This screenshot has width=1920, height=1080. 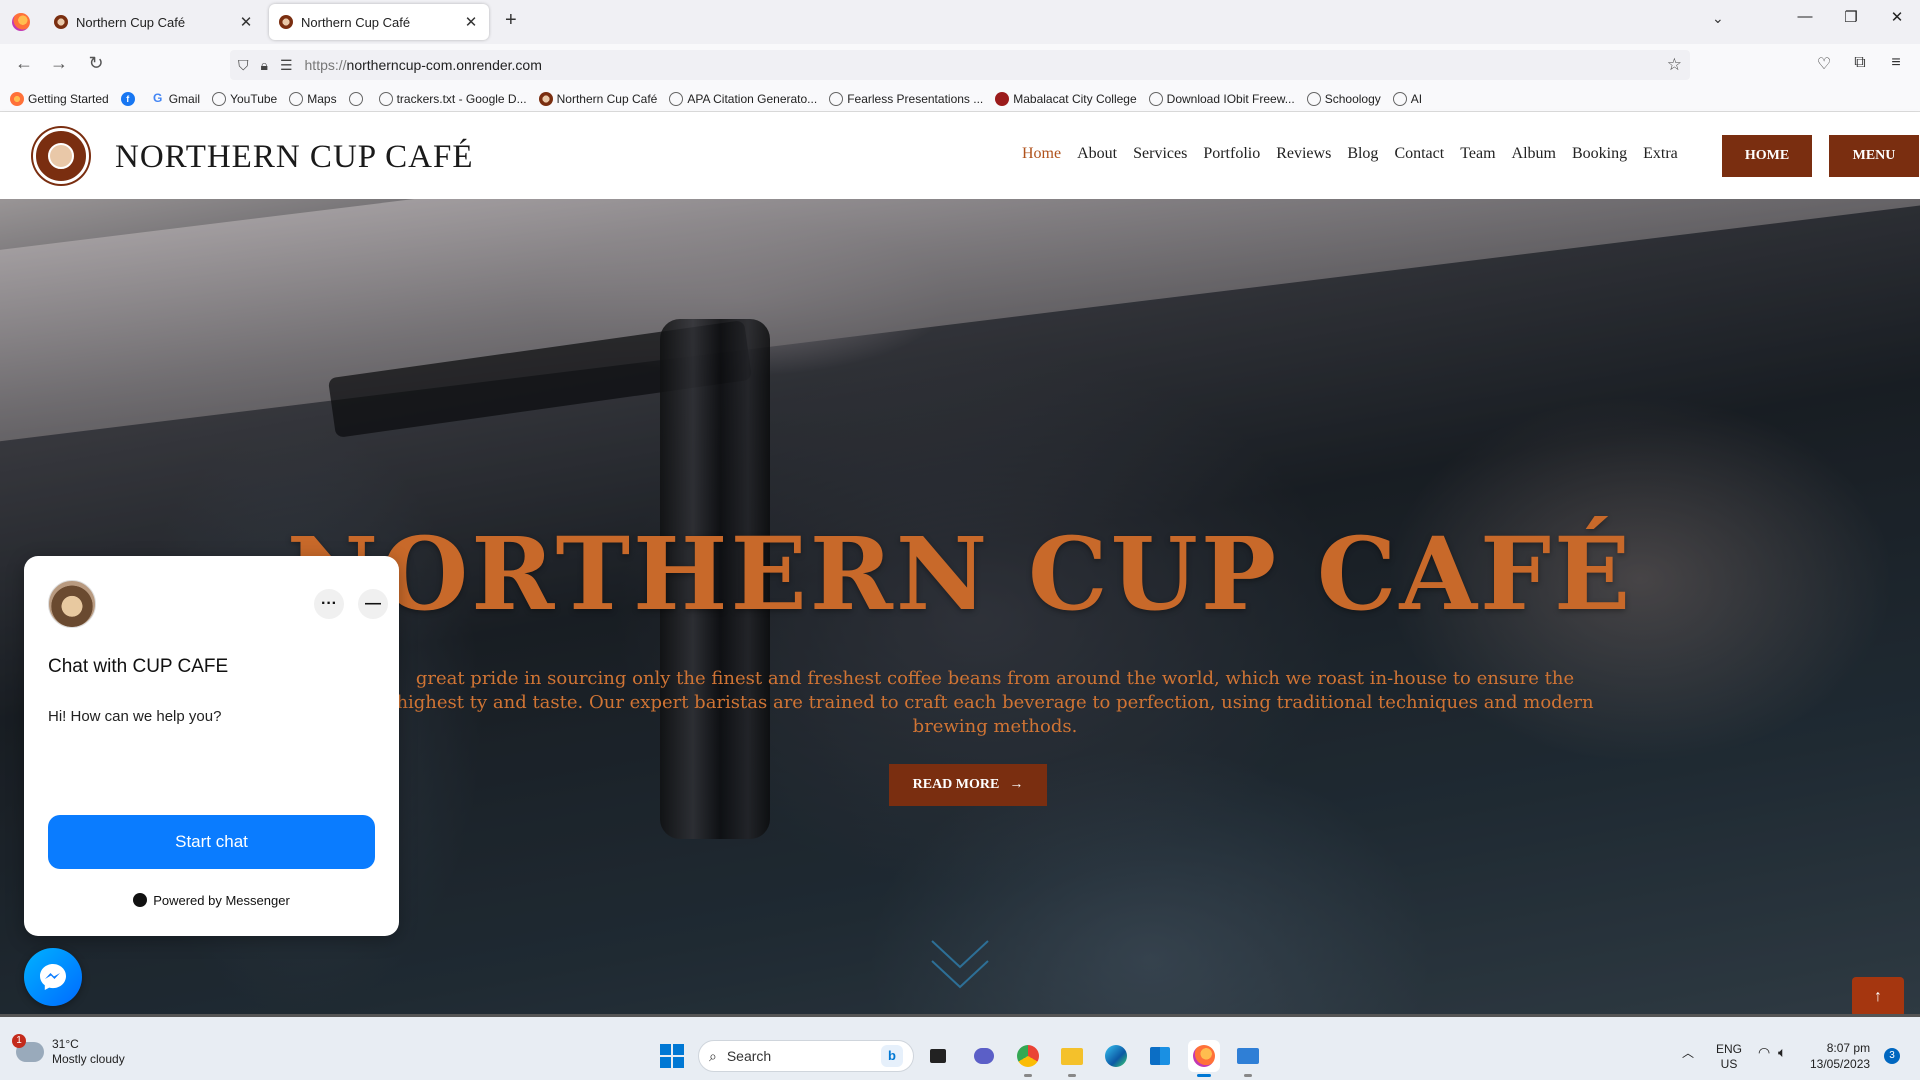 What do you see at coordinates (1160, 154) in the screenshot?
I see `nav-services: Services` at bounding box center [1160, 154].